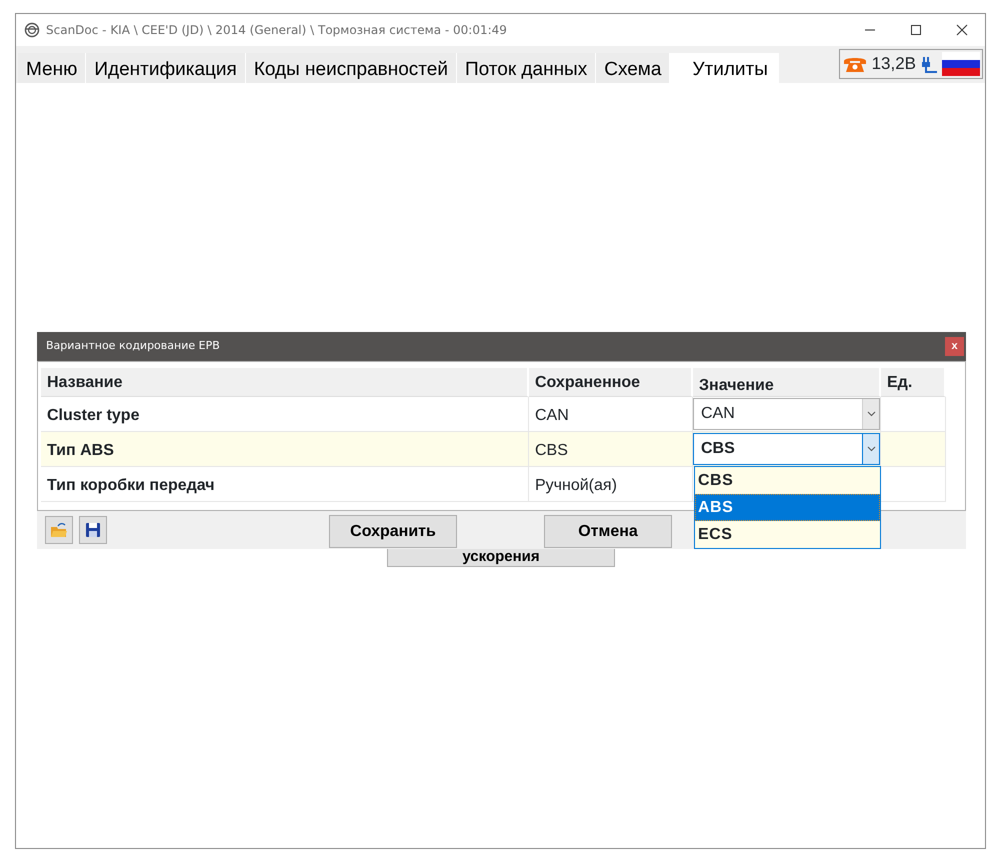 This screenshot has width=1000, height=868. Describe the element at coordinates (285, 484) in the screenshot. I see `table-cell: Тип коробки передач` at that location.